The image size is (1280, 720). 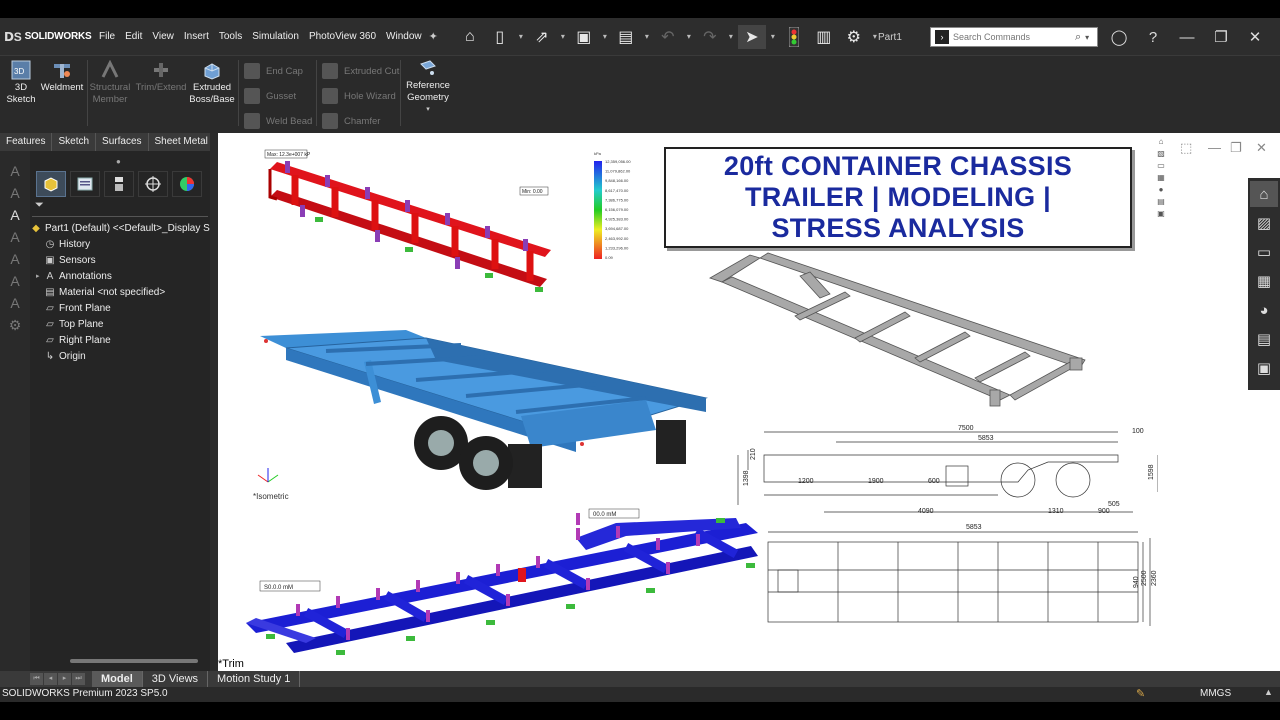 I want to click on tree-item-top-plane: ▱ Top Plane, so click(x=120, y=324).